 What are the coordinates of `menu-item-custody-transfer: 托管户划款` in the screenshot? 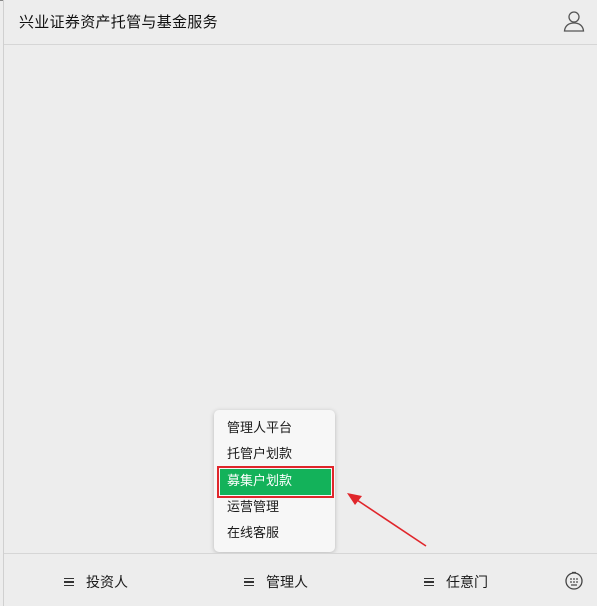 It's located at (274, 455).